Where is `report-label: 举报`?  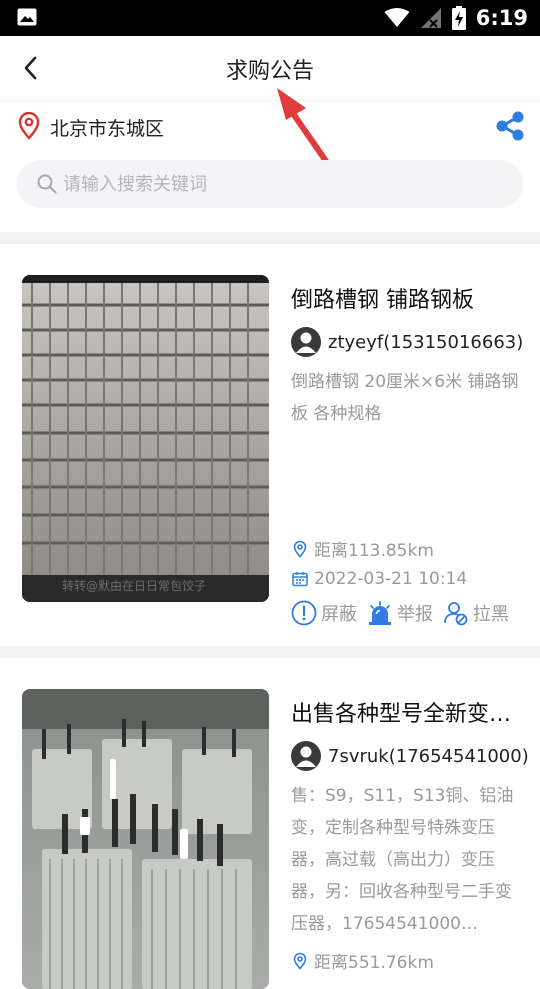
report-label: 举报 is located at coordinates (415, 614).